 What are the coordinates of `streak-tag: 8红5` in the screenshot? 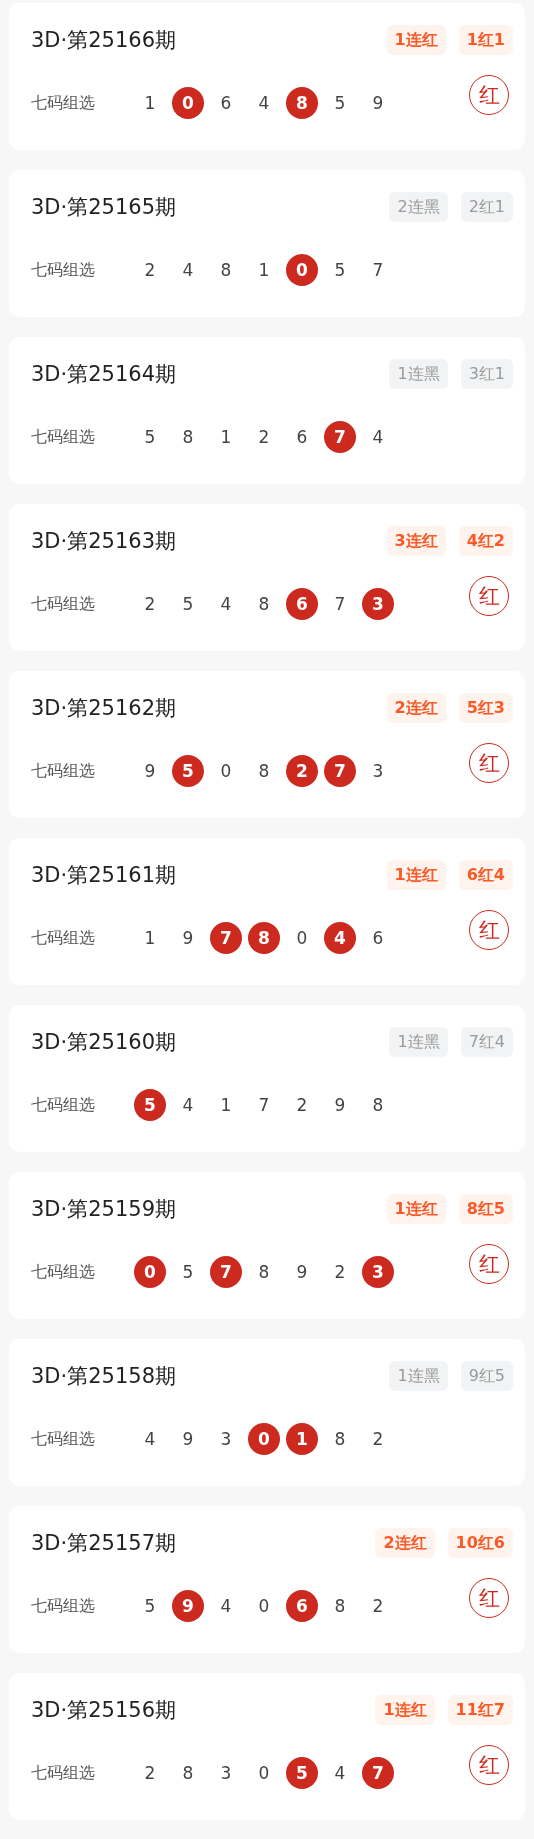 It's located at (485, 1209).